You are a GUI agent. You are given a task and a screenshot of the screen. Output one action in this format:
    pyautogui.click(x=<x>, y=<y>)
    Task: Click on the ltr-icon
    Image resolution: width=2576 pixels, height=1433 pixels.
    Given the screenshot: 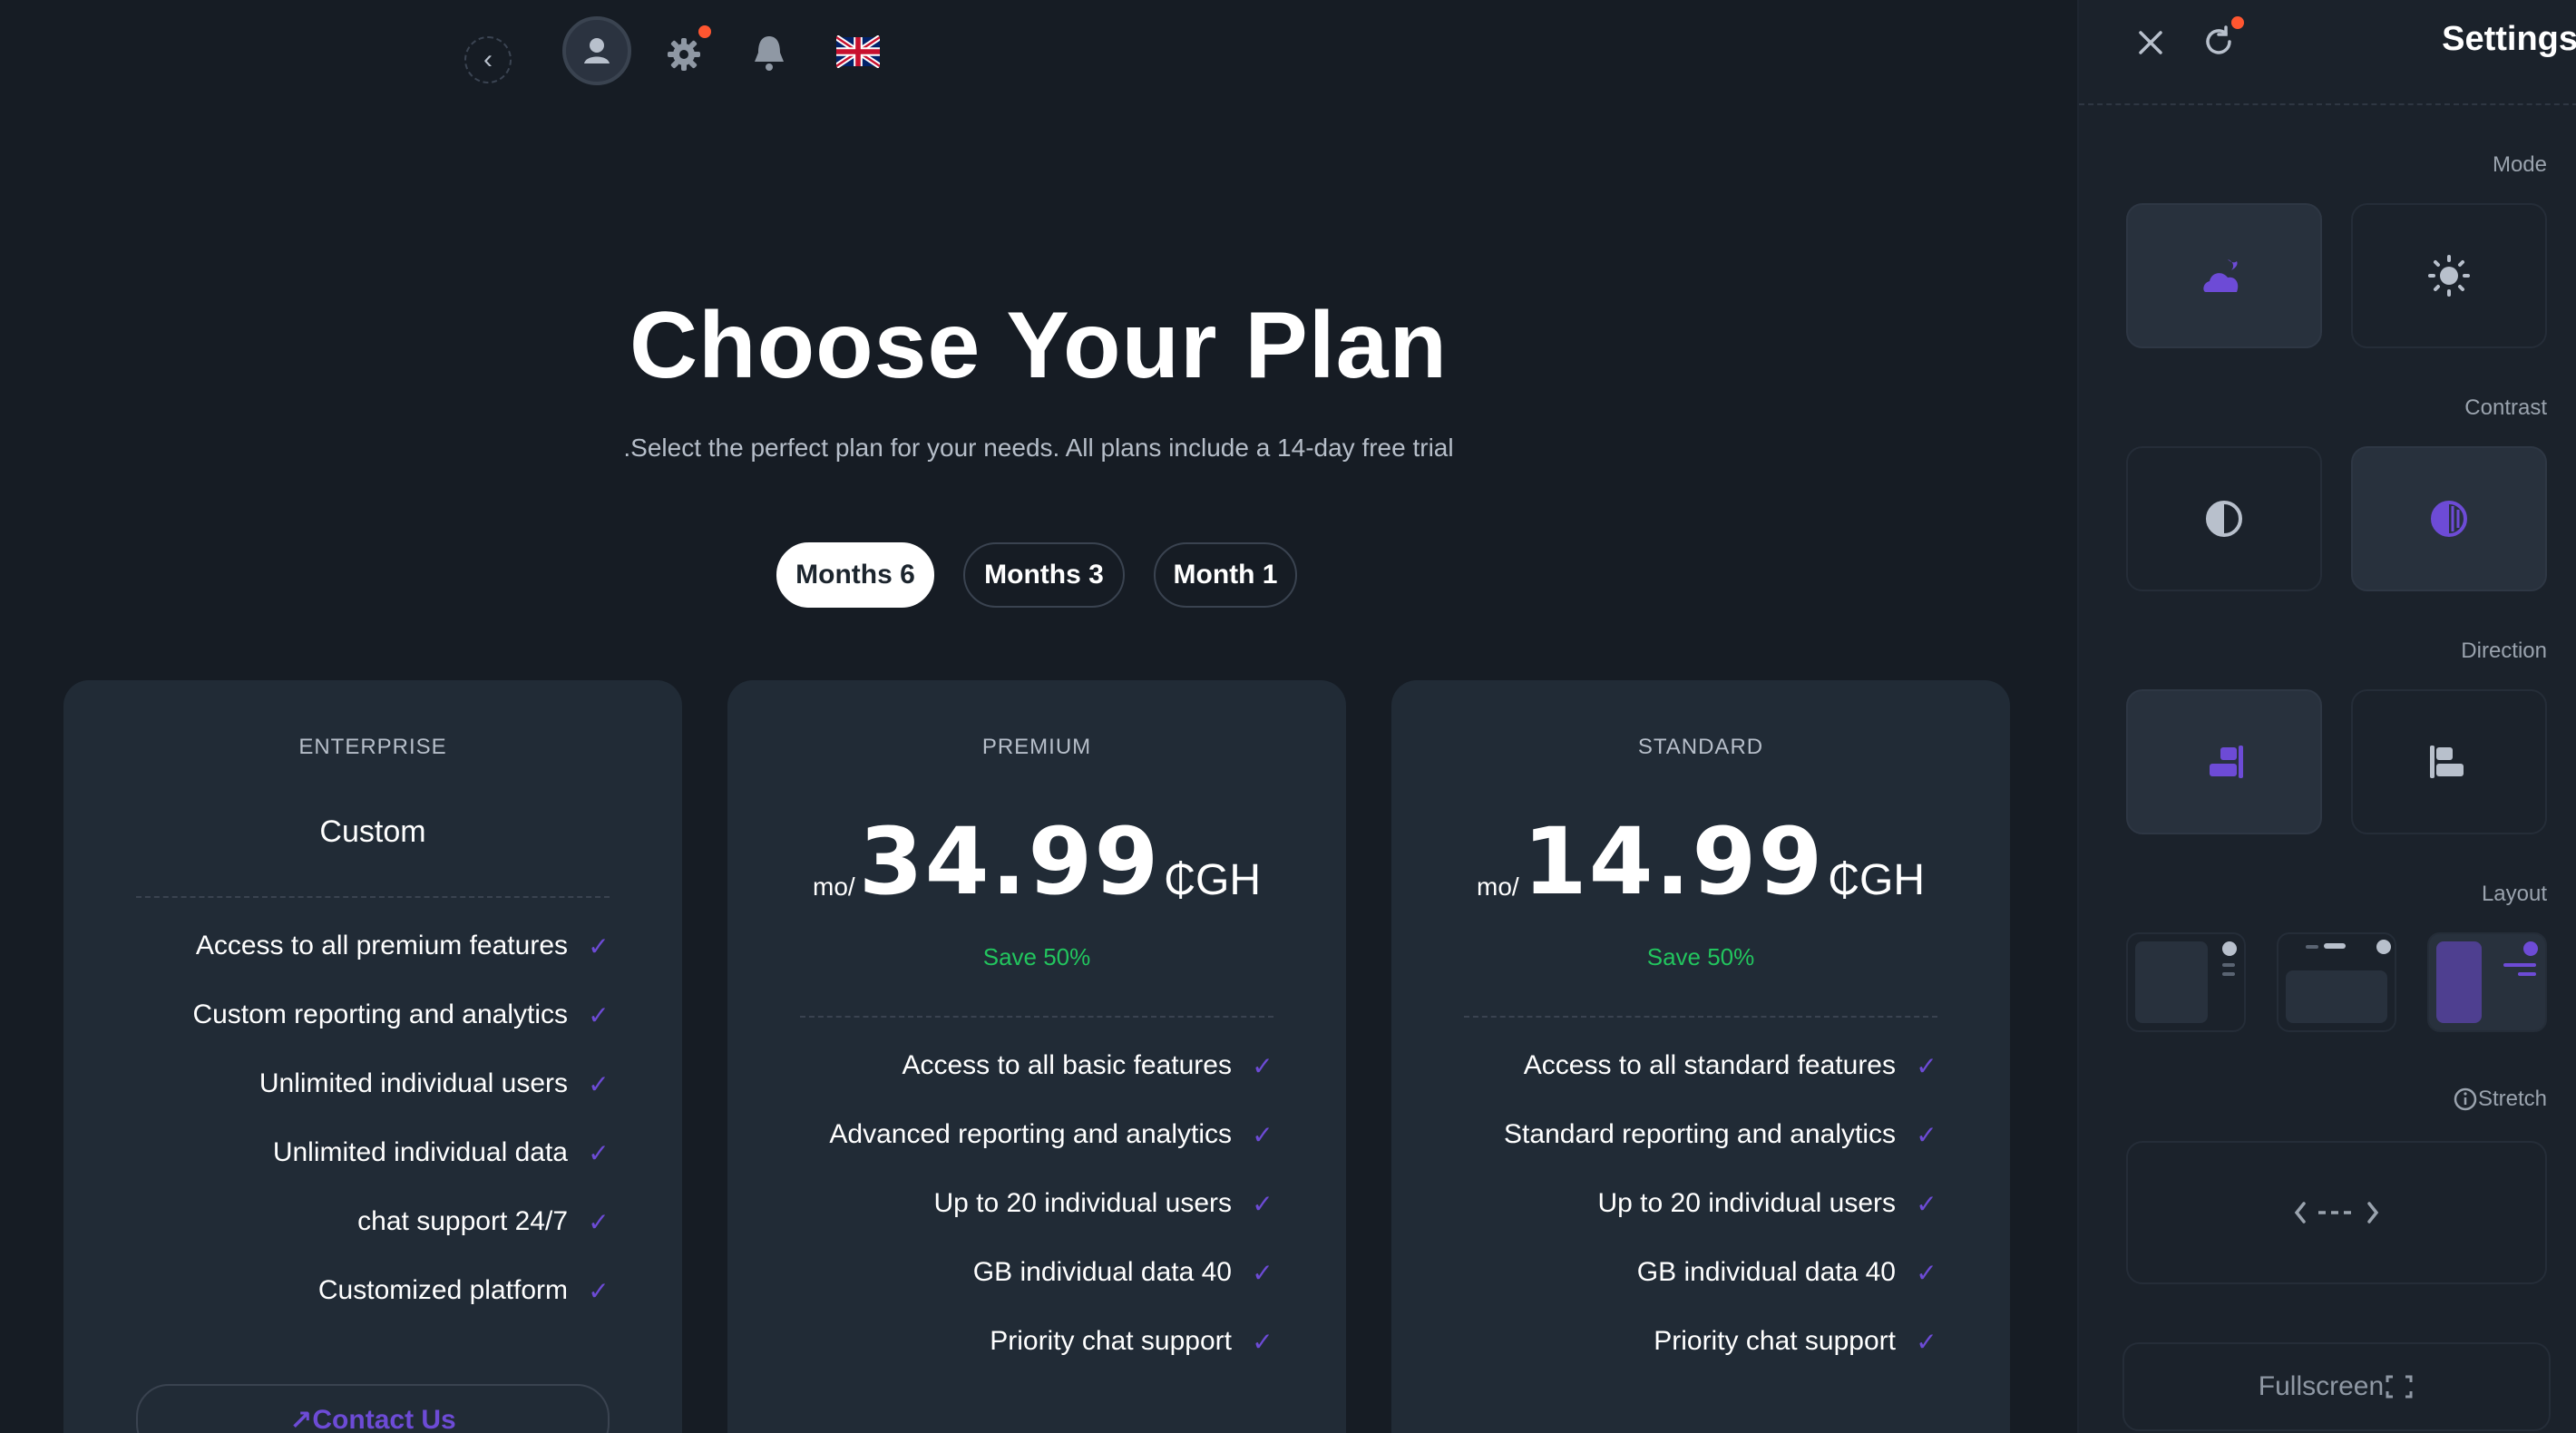 What is the action you would take?
    pyautogui.click(x=2447, y=762)
    